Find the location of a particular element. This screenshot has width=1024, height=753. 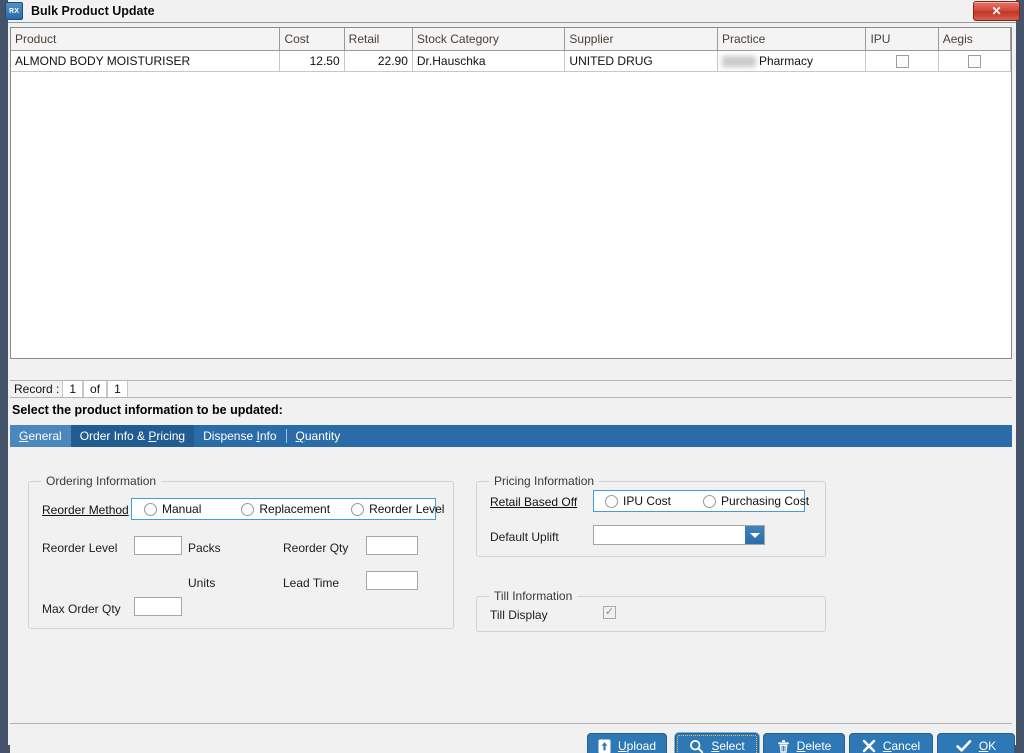

col-cost: Cost is located at coordinates (312, 39).